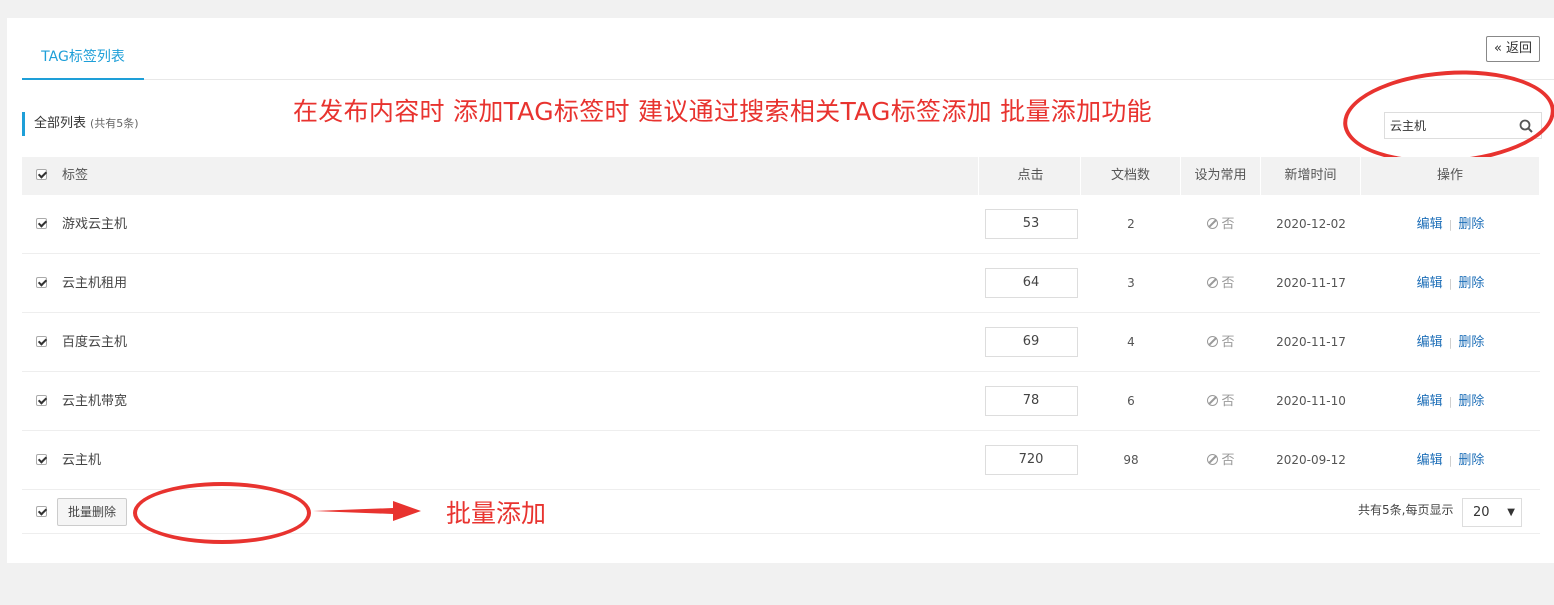 The image size is (1554, 605). I want to click on table-row: 云主机租用 64 3 否 2020-11-17 编辑 | 删除, so click(781, 283).